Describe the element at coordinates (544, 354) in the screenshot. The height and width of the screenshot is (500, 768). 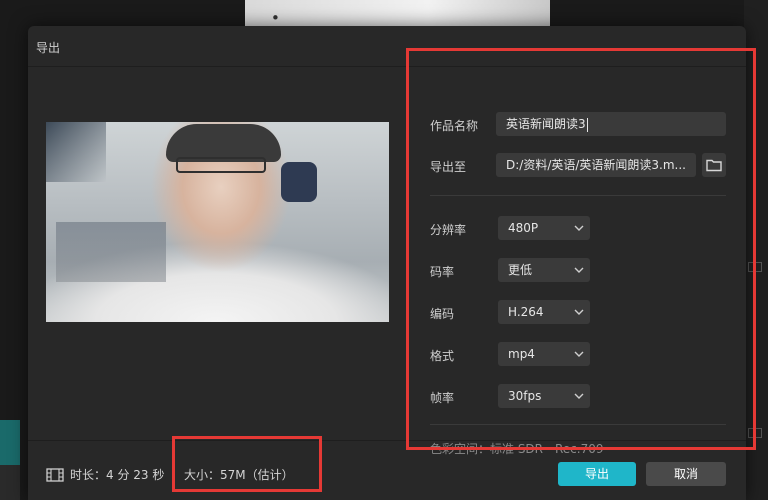
I see `format-select: mp4` at that location.